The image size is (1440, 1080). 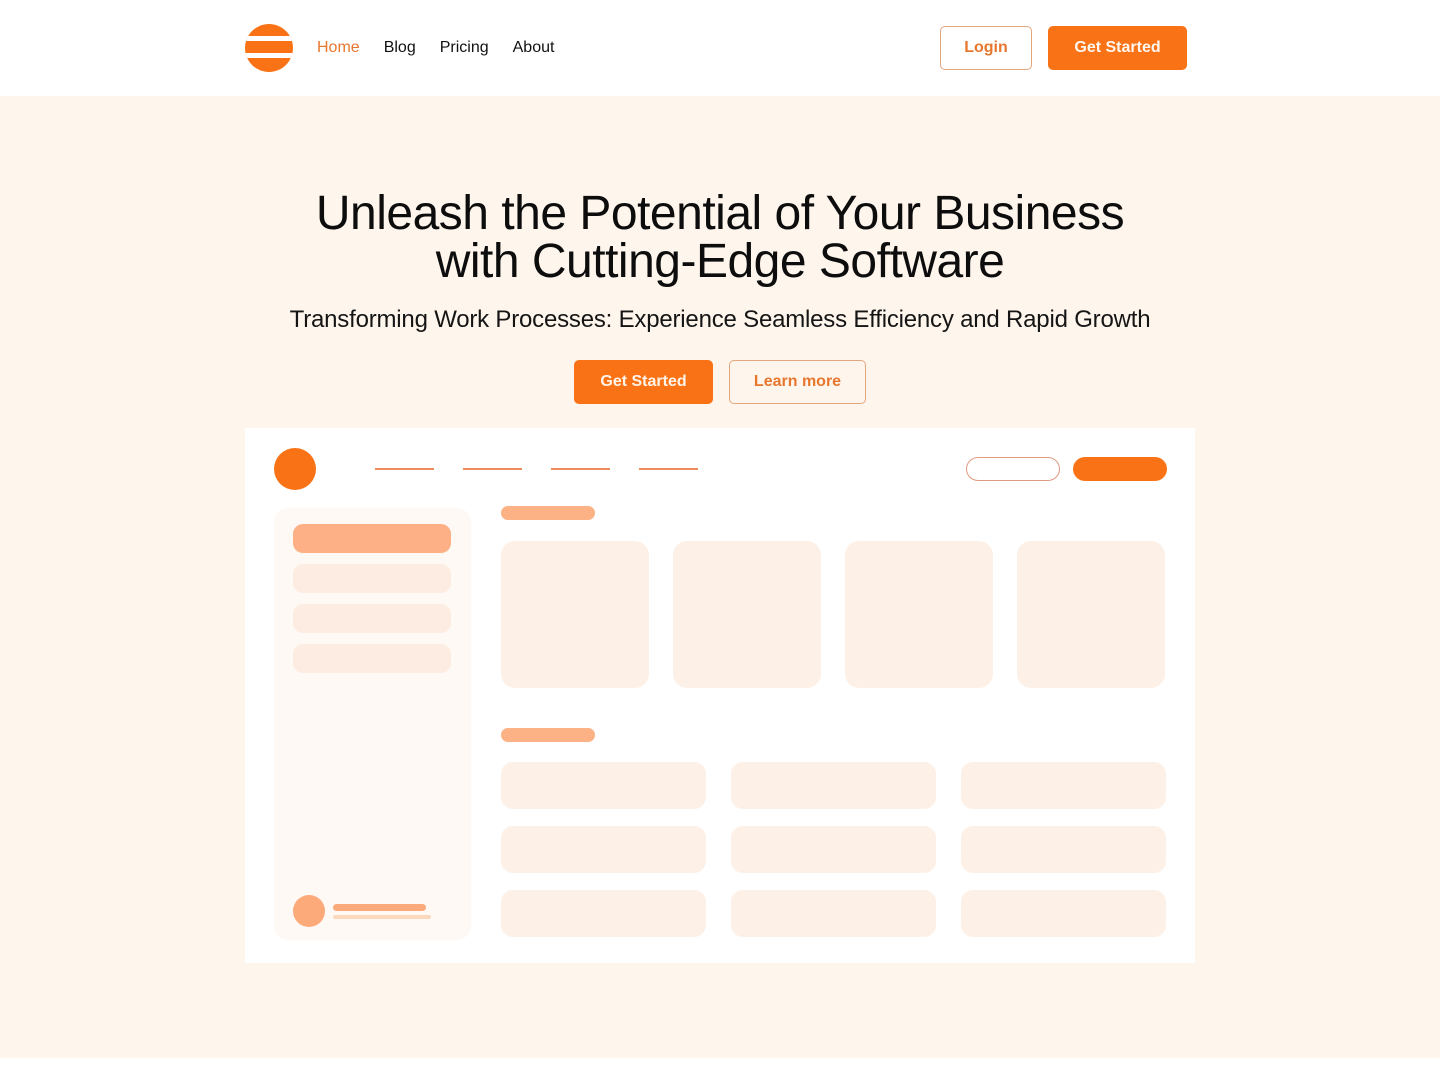 What do you see at coordinates (1120, 469) in the screenshot?
I see `mockup-filled-button` at bounding box center [1120, 469].